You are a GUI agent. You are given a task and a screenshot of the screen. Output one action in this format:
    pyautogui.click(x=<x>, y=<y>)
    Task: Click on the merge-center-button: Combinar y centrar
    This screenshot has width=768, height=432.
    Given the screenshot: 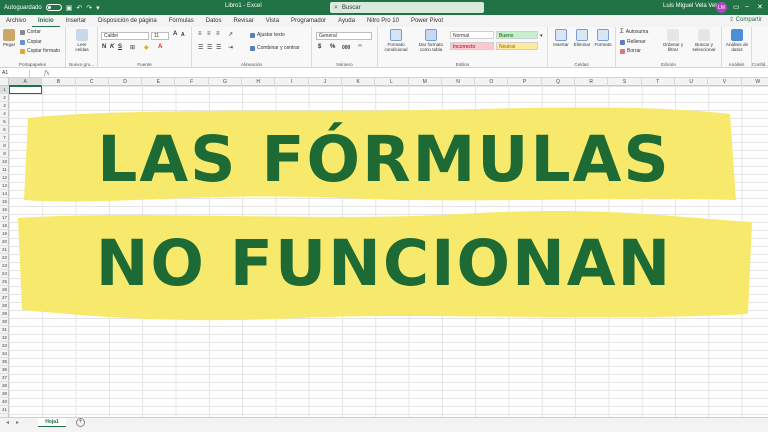 What is the action you would take?
    pyautogui.click(x=275, y=48)
    